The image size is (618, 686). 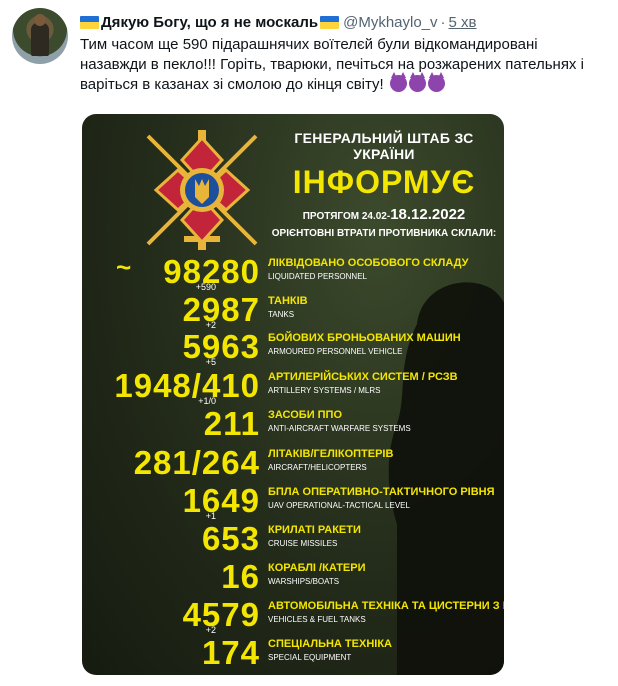 I want to click on stat-row-special-equipment: 174 СПЕЦІАЛЬНА ТЕХНІКА SPECIAL EQUIPMENT, so click(x=293, y=654).